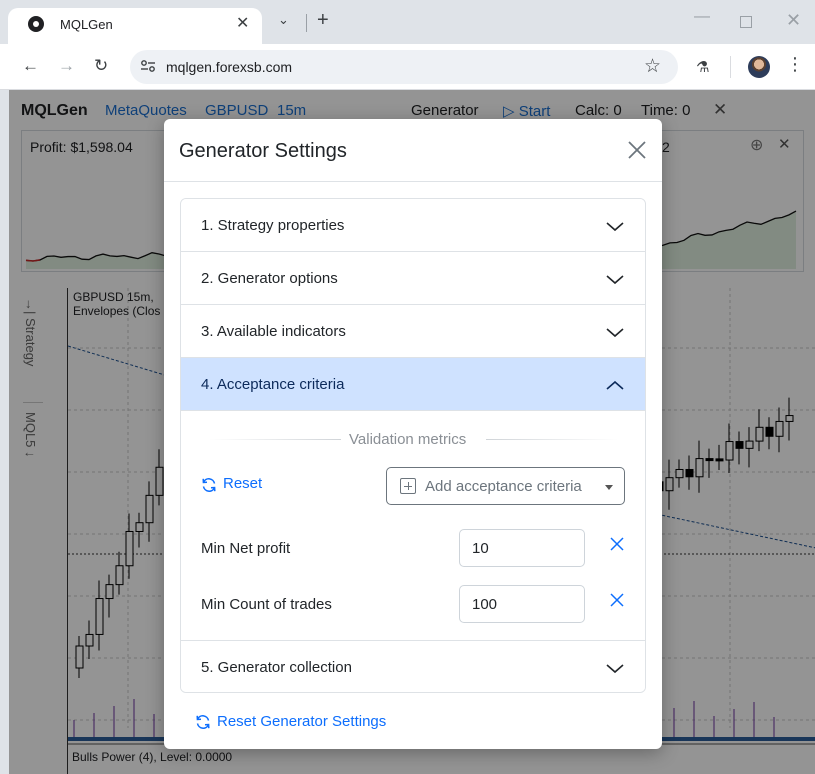 The width and height of the screenshot is (815, 774). I want to click on section-label: 4. Acceptance criteria, so click(273, 384).